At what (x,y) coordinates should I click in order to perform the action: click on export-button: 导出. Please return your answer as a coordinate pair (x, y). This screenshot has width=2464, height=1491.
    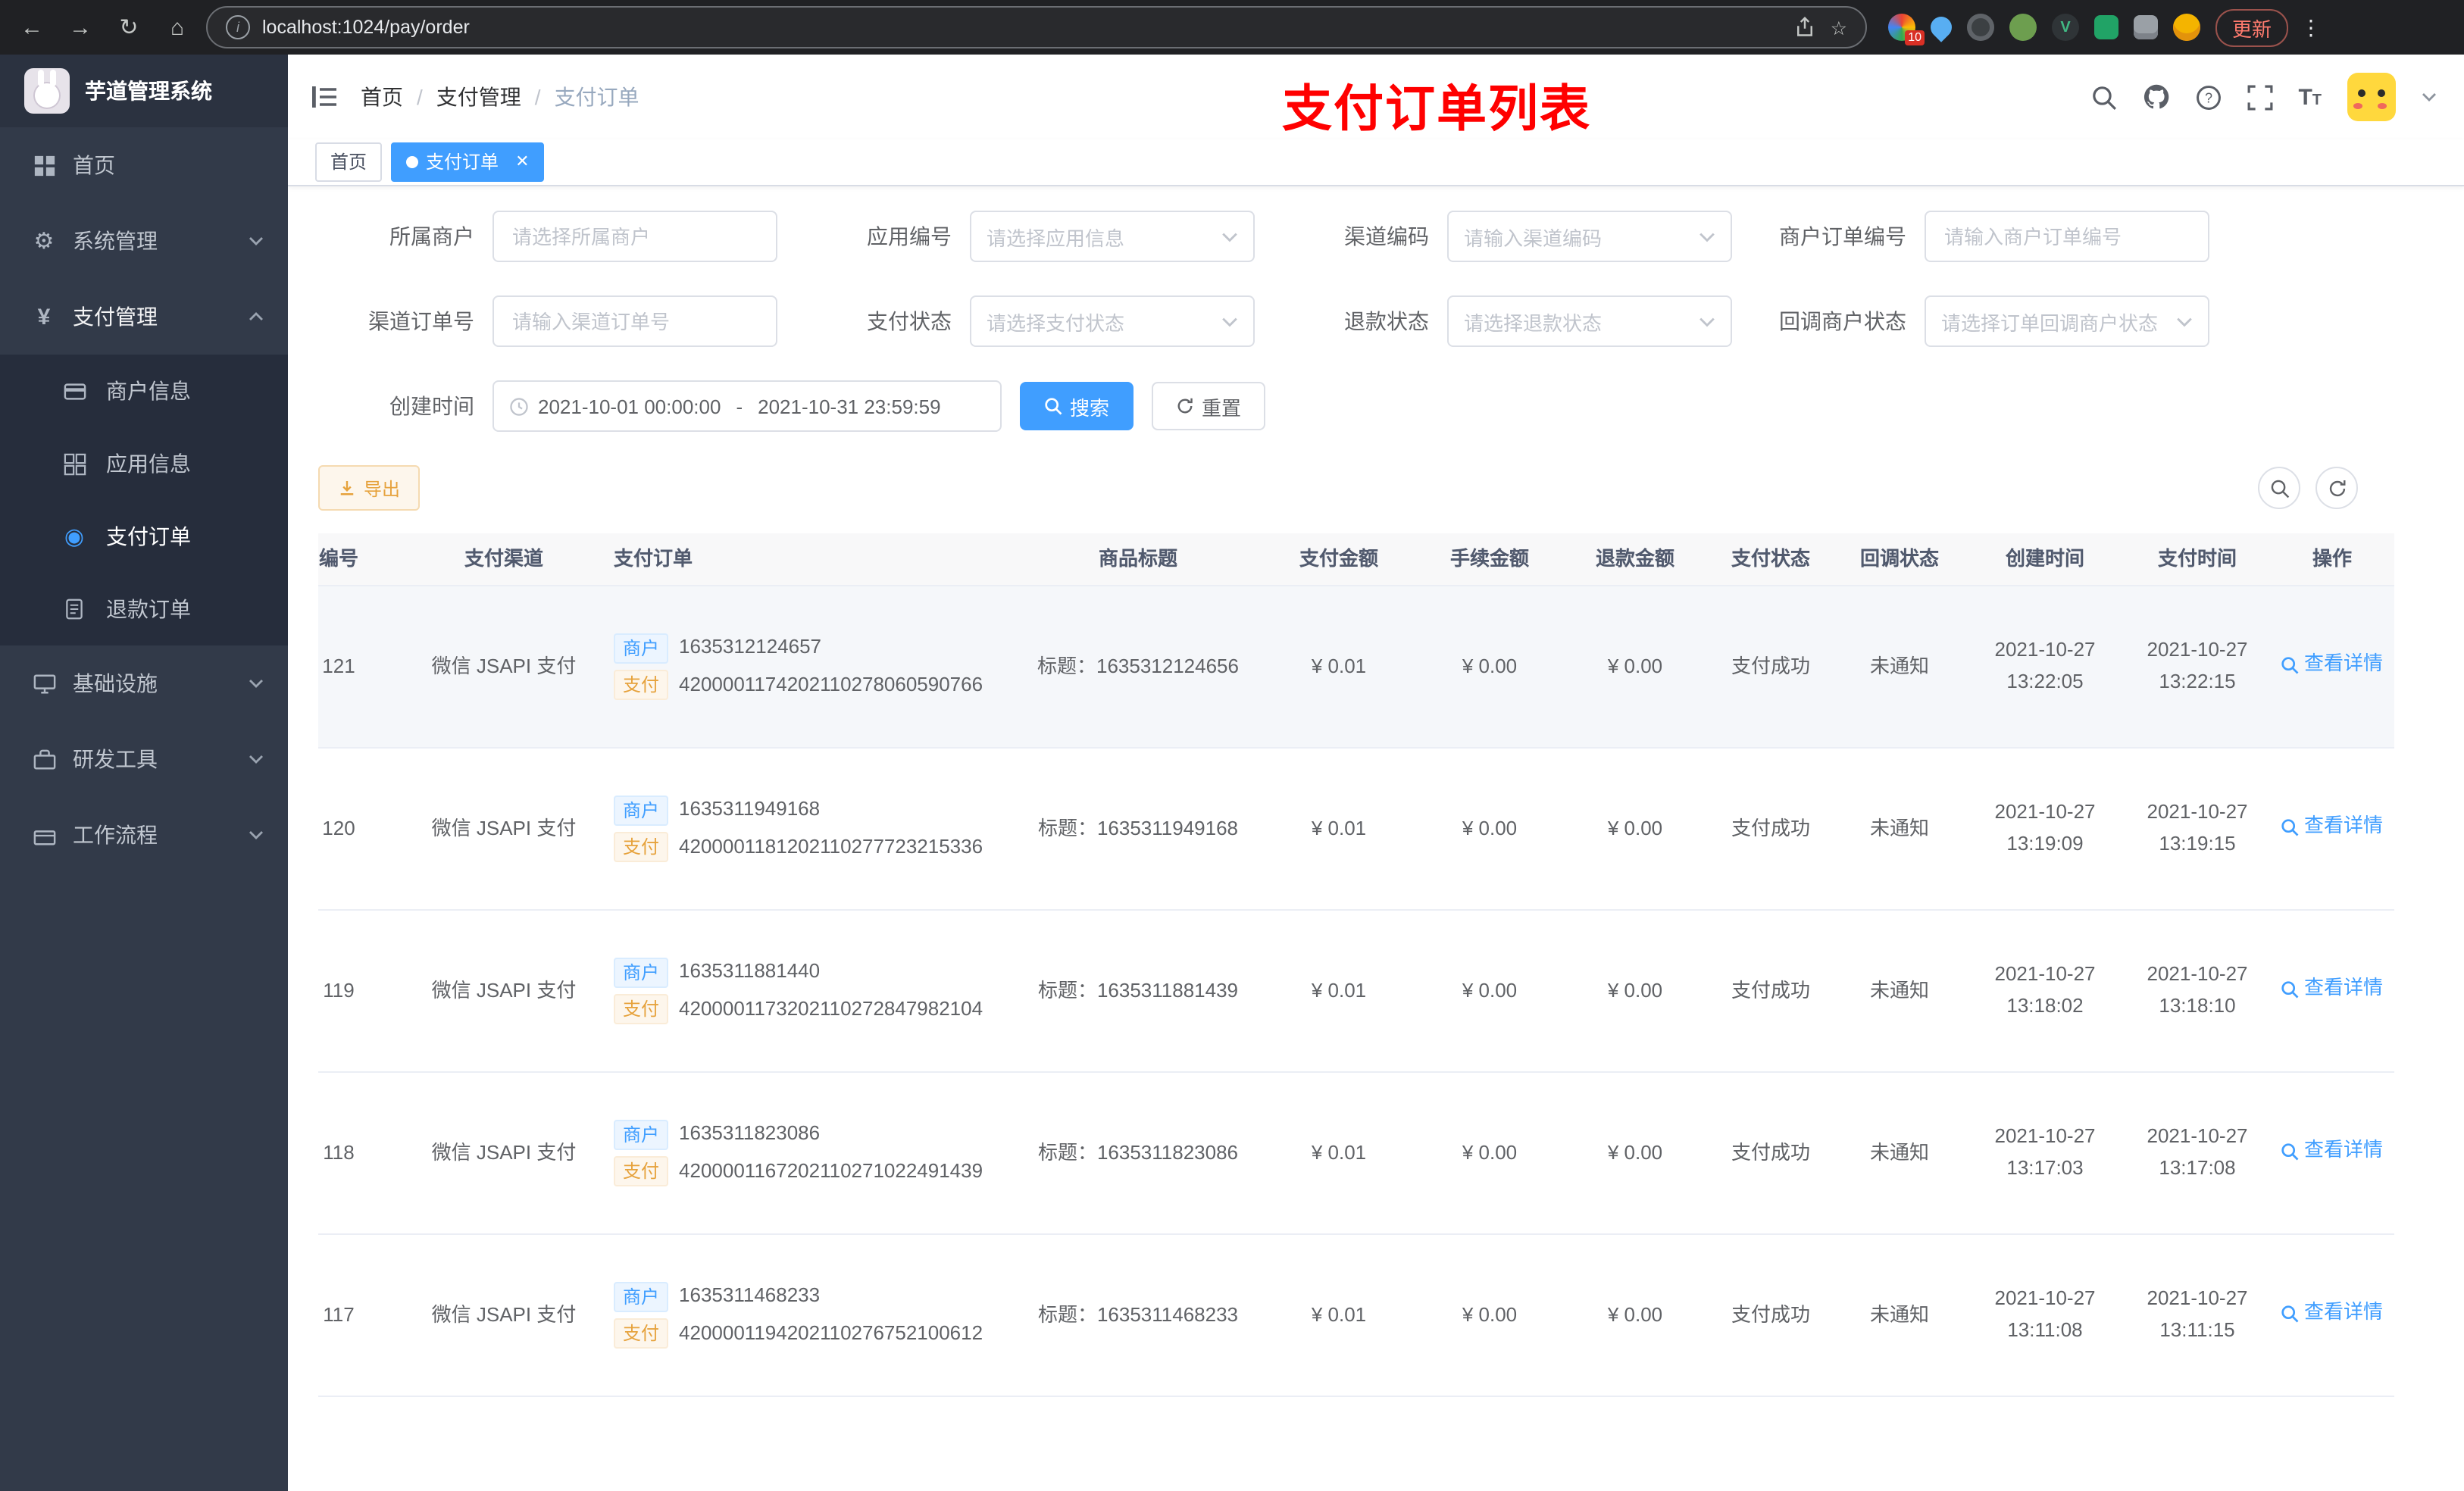
    Looking at the image, I should click on (369, 488).